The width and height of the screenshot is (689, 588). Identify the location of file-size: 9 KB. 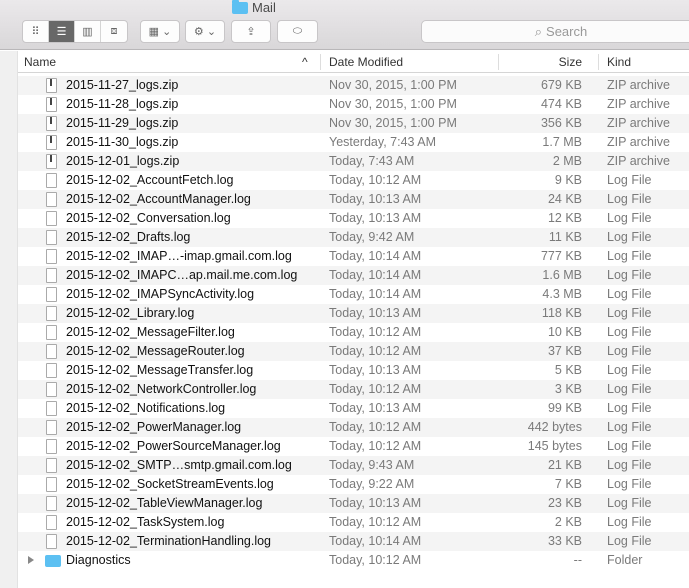
(568, 180).